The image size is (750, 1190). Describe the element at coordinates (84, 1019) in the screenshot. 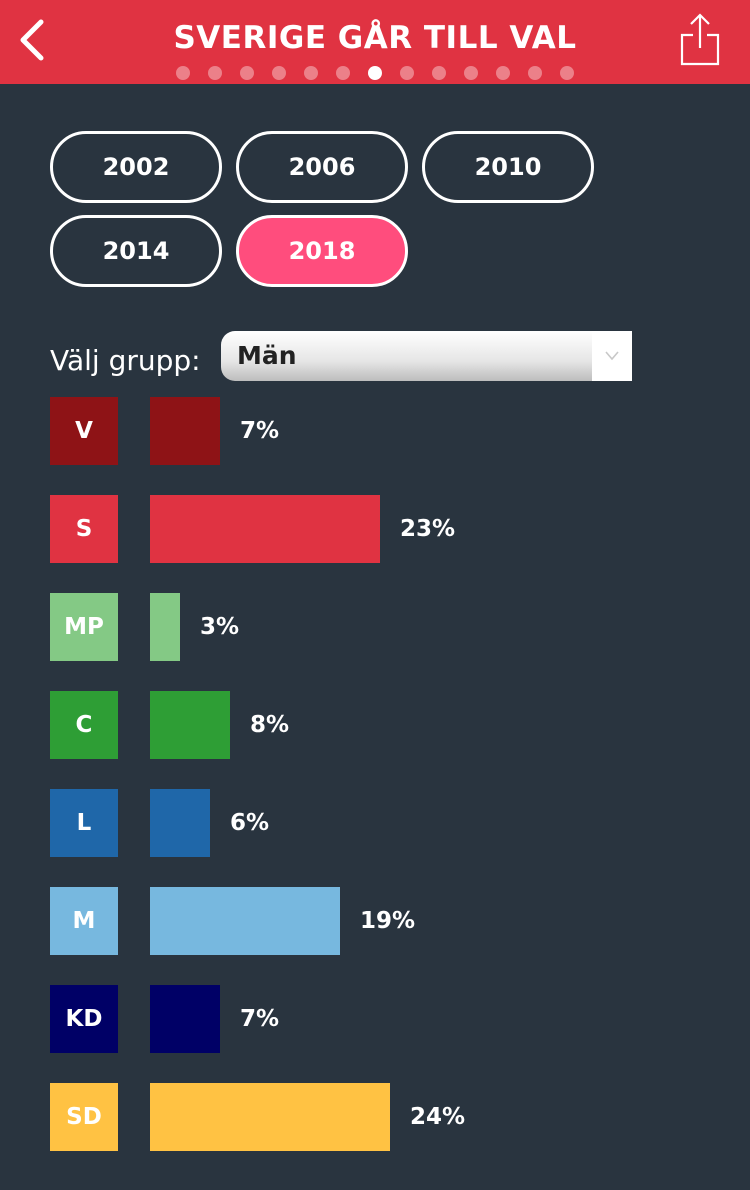

I see `party-label-kd: KD` at that location.